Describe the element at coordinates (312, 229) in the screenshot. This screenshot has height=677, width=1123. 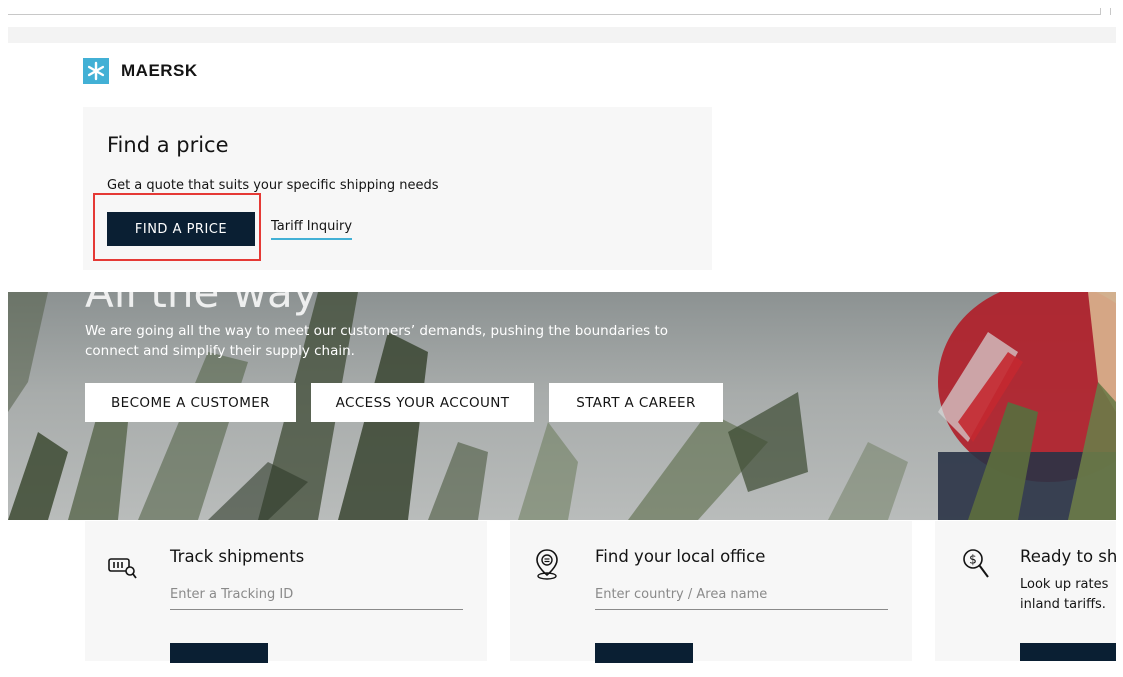
I see `tariff-inquiry-link: Tariff Inquiry` at that location.